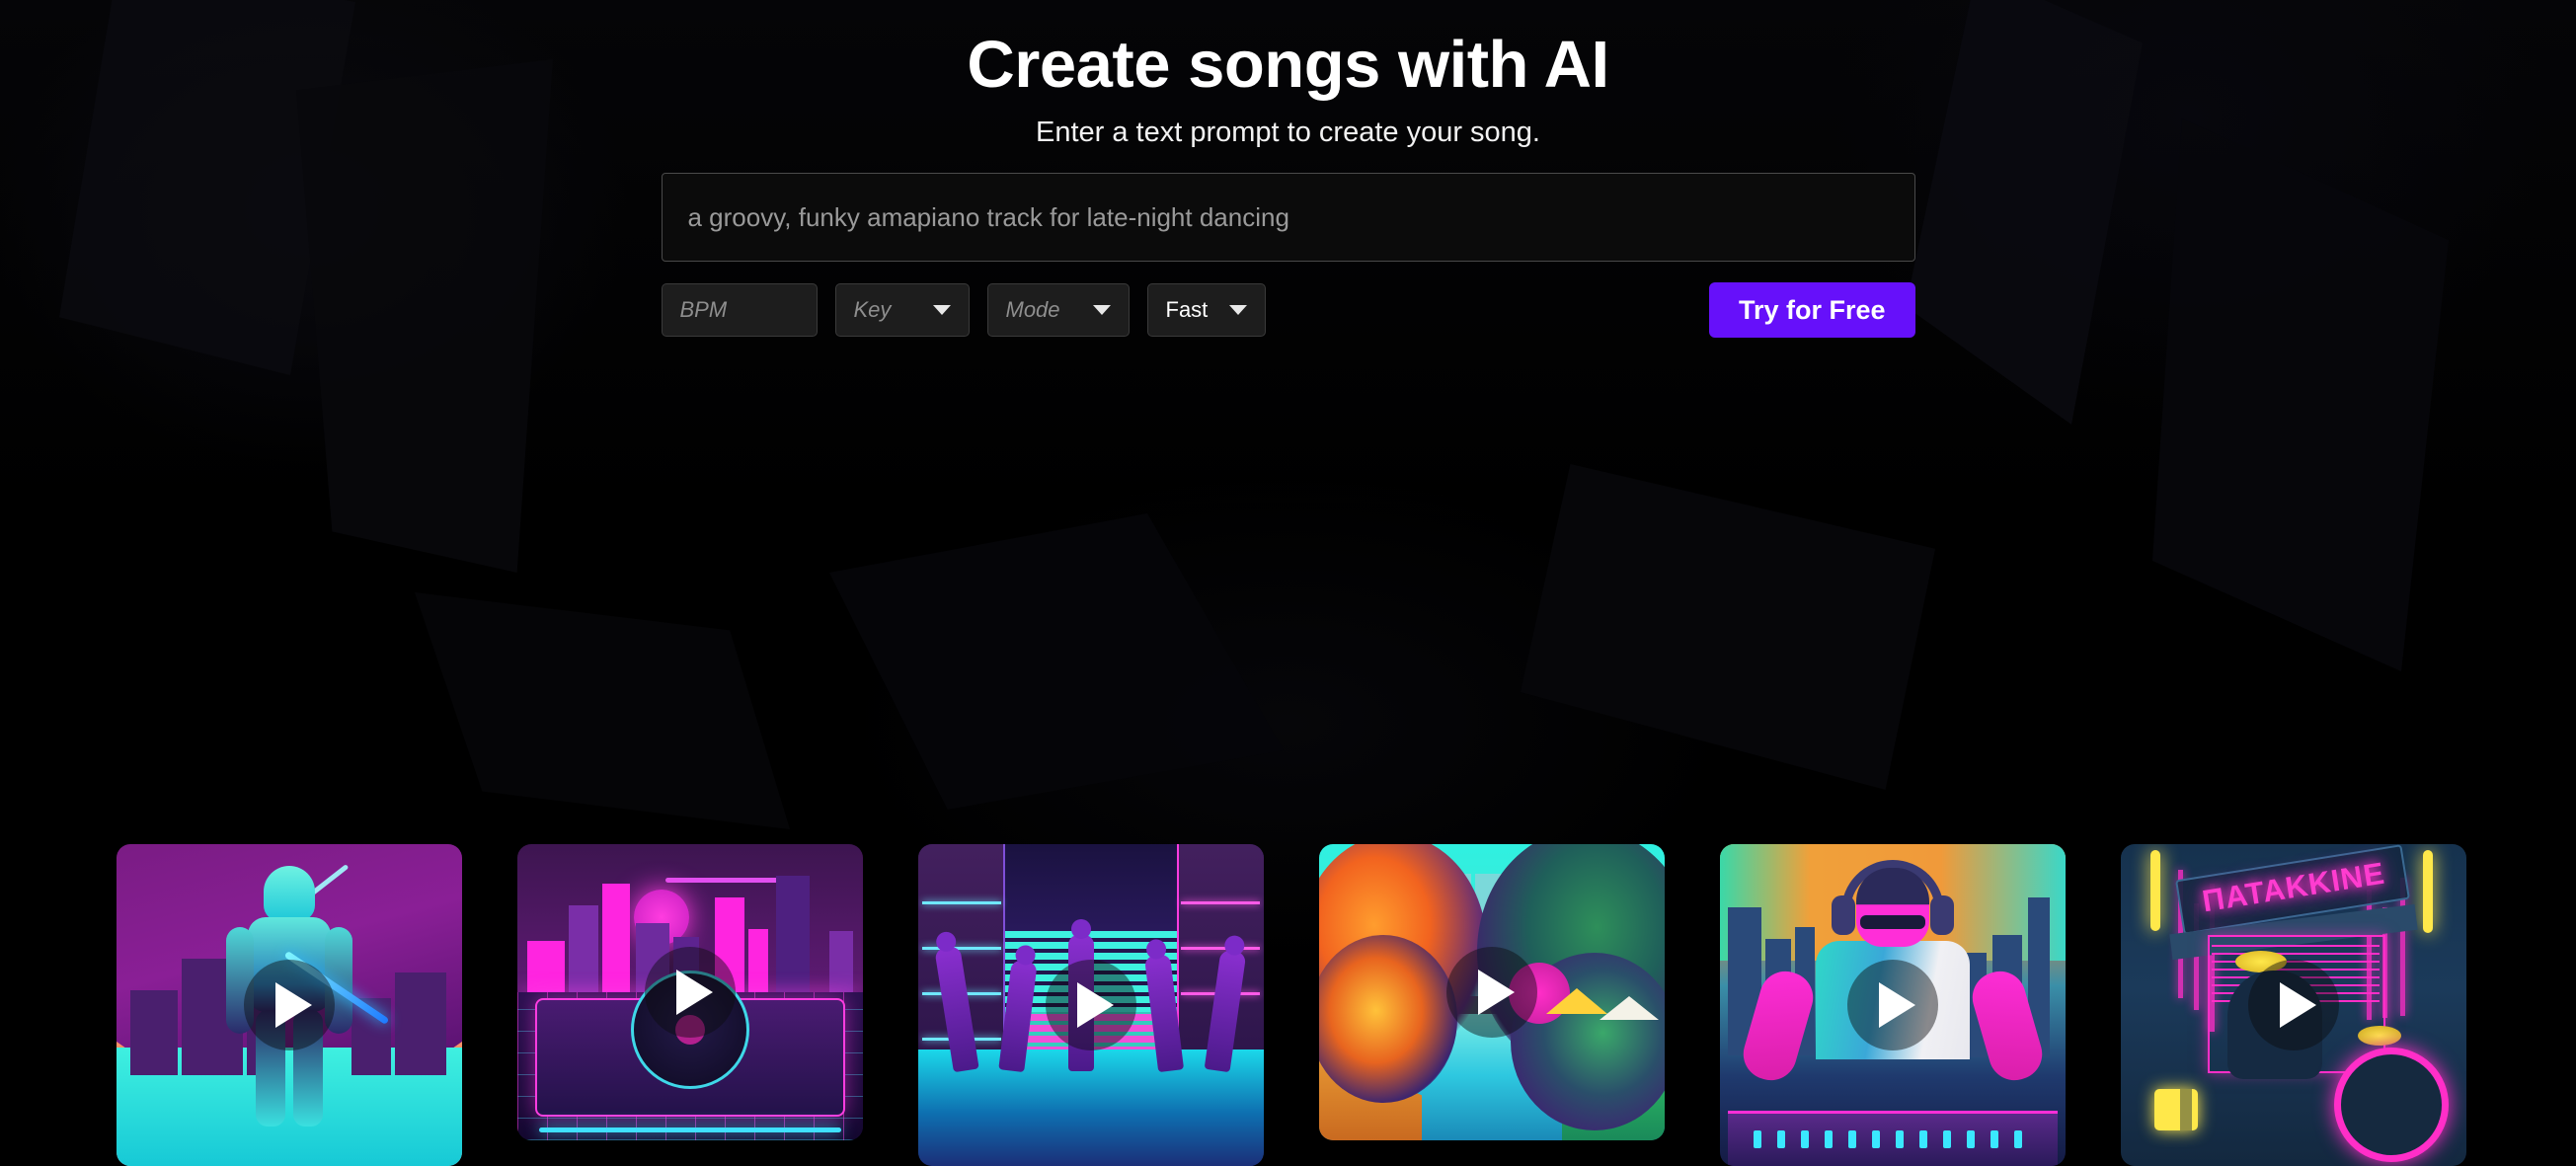 This screenshot has width=2576, height=1166. I want to click on mode-select: Mode, so click(1058, 310).